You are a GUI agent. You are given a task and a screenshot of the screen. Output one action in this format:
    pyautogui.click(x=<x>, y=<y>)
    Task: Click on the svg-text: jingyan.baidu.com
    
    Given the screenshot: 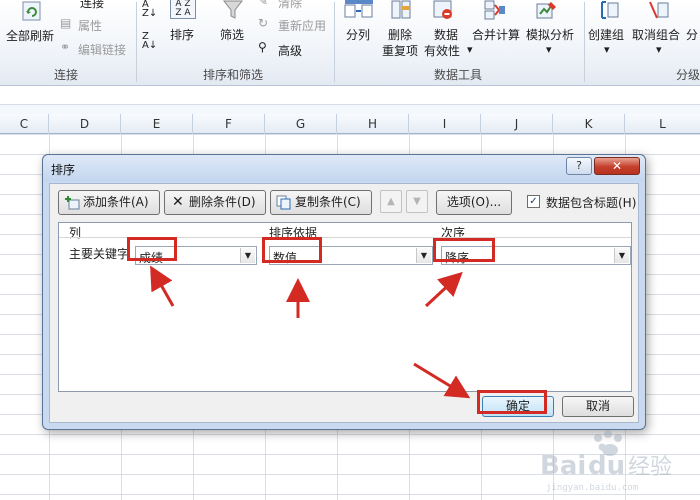 What is the action you would take?
    pyautogui.click(x=592, y=488)
    